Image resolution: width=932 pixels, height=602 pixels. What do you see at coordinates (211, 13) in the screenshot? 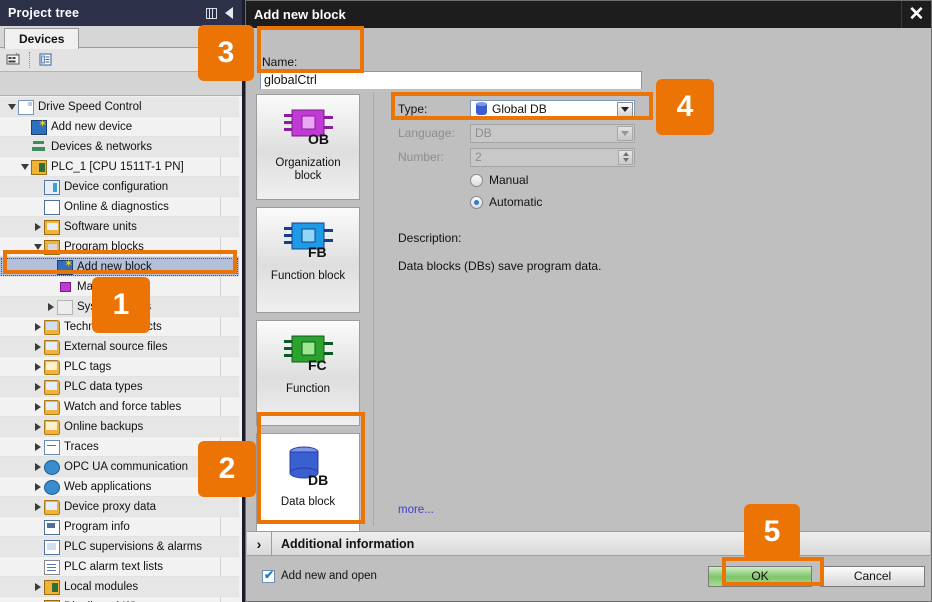
I see `columns-icon` at bounding box center [211, 13].